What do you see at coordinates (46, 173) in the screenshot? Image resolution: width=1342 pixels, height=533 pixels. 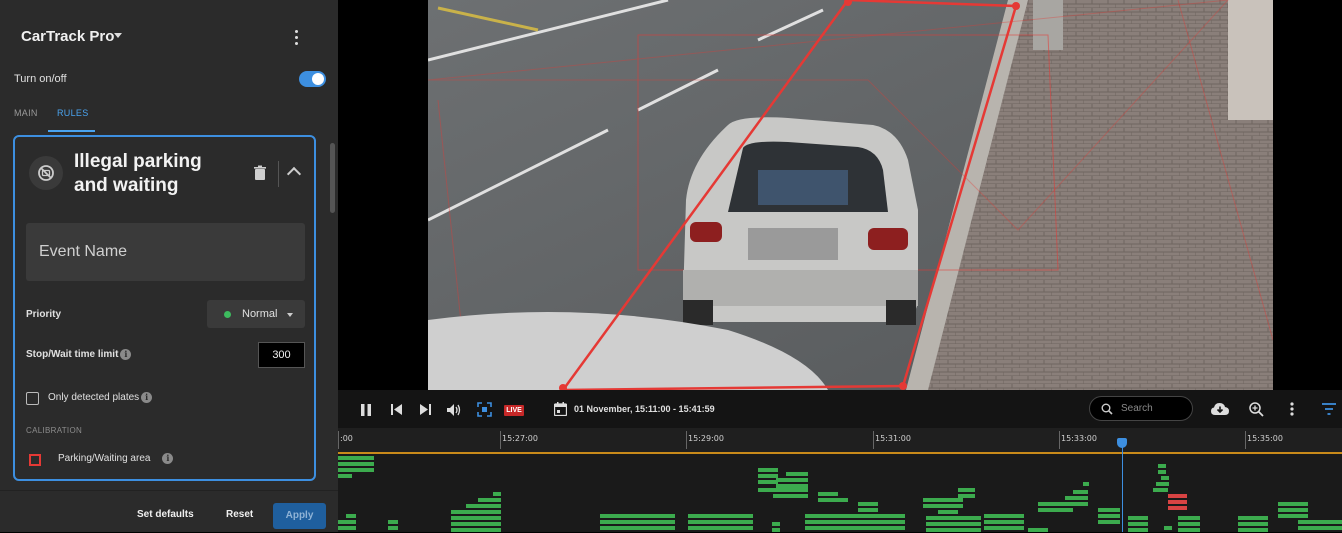 I see `no-parking-icon` at bounding box center [46, 173].